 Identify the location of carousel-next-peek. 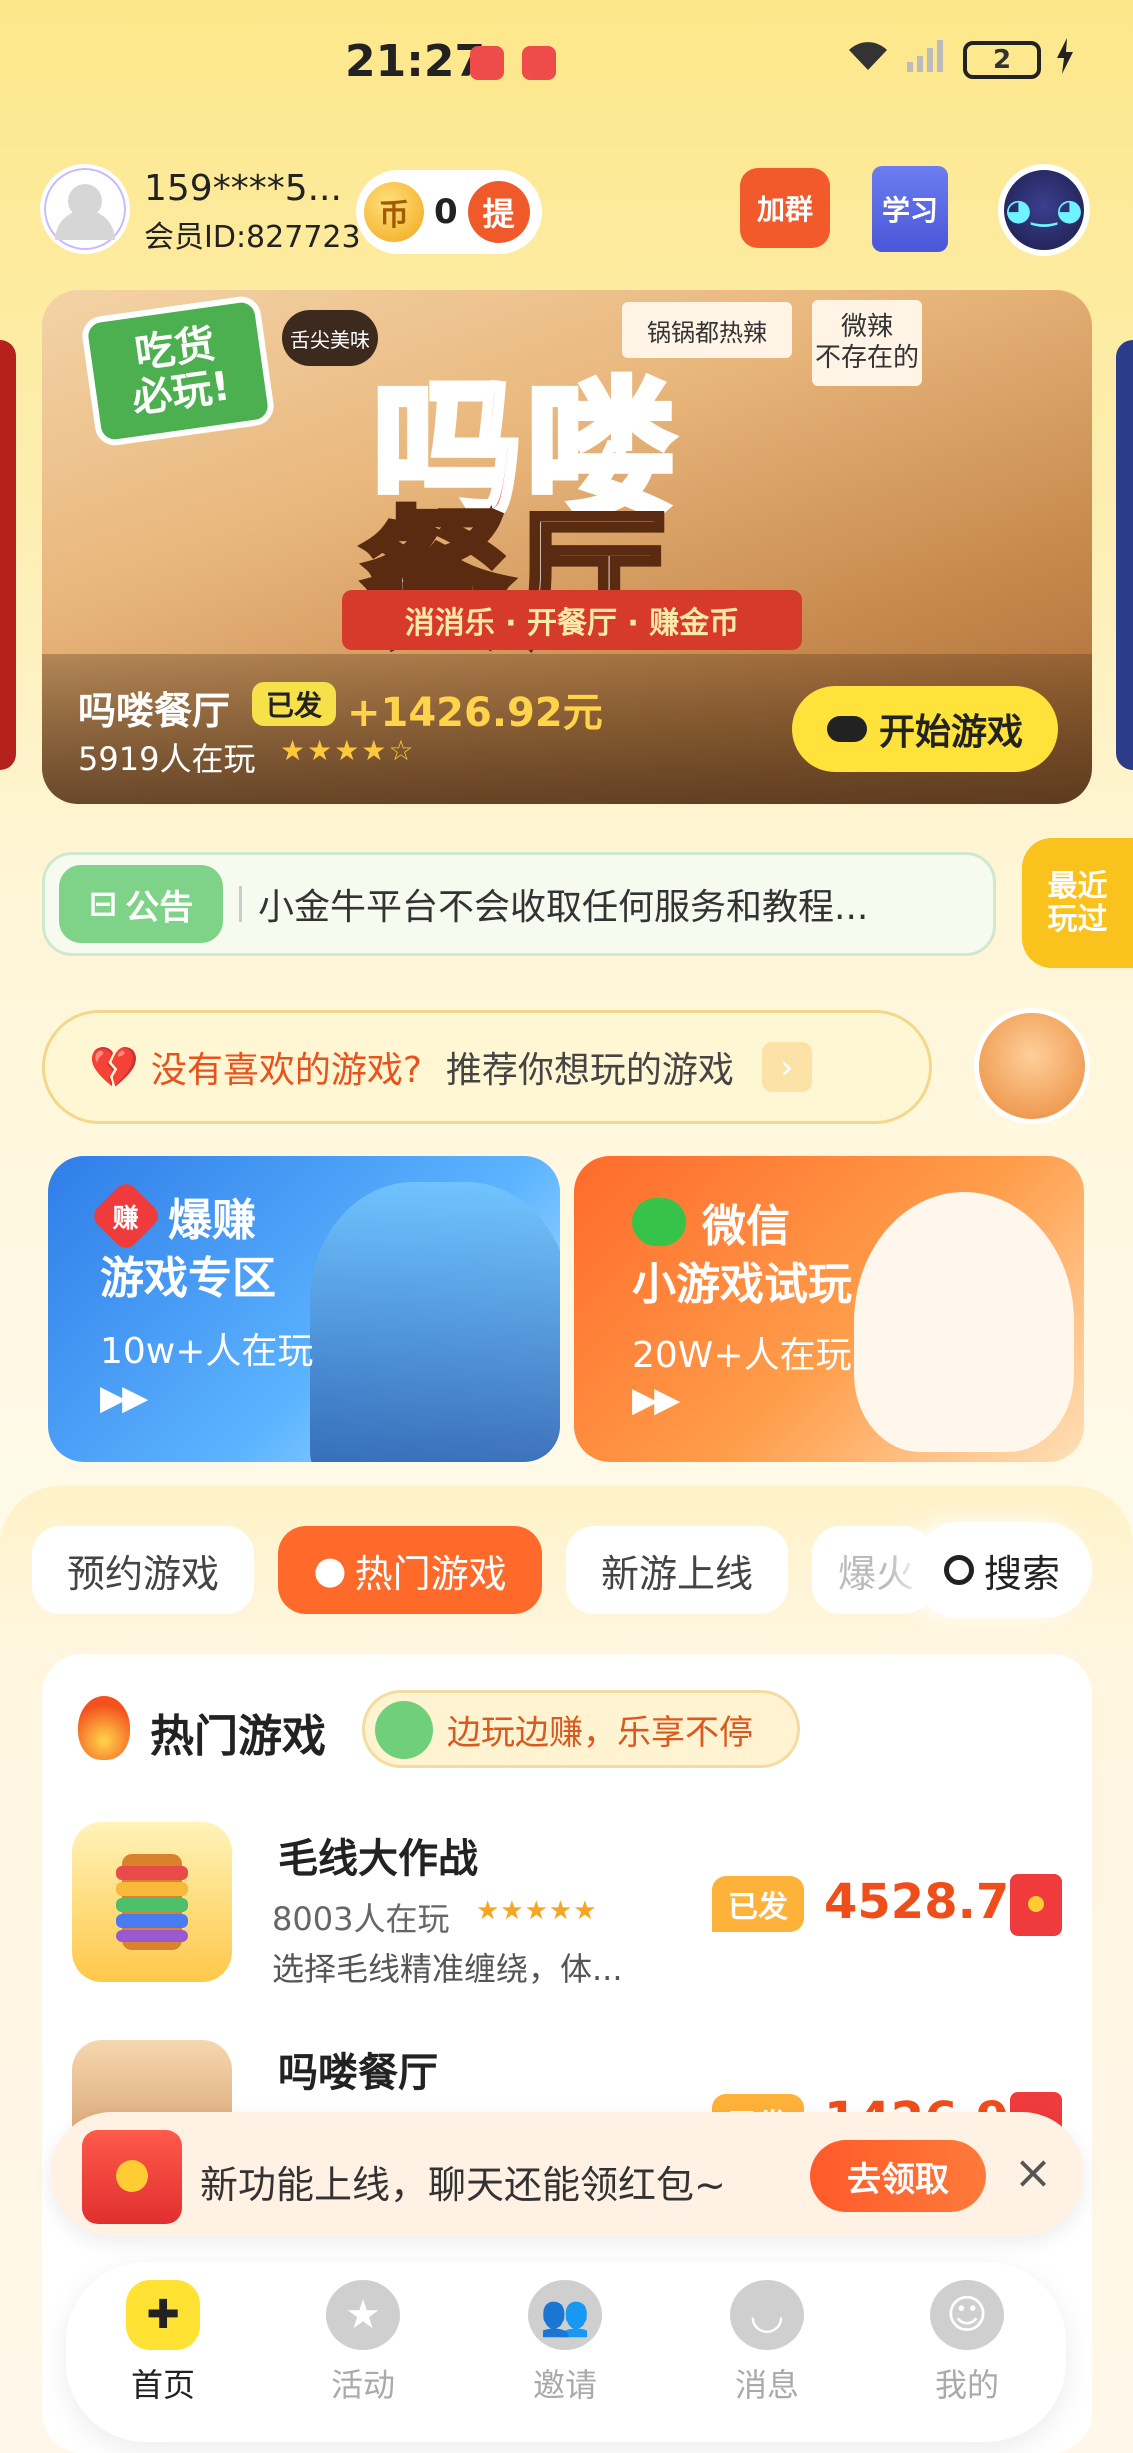
(1124, 555).